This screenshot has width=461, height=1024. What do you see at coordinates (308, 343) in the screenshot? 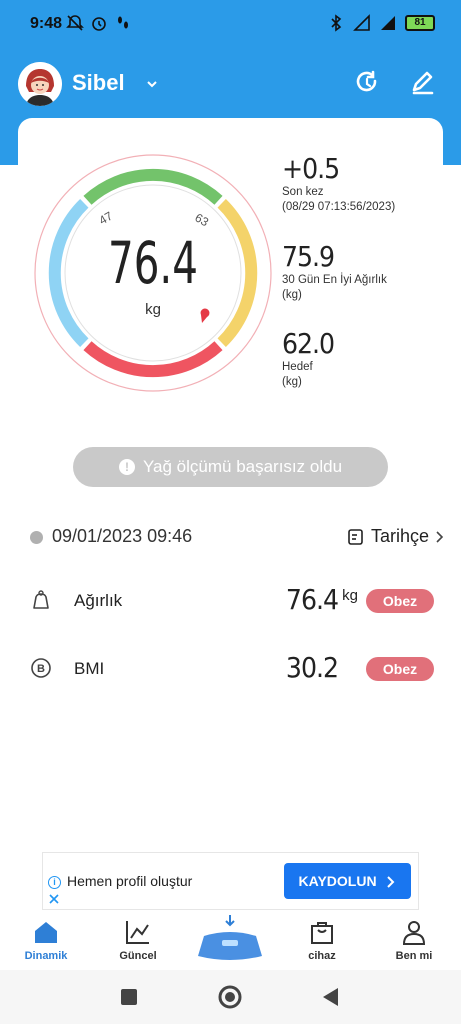
I see `stat-value: 62.0` at bounding box center [308, 343].